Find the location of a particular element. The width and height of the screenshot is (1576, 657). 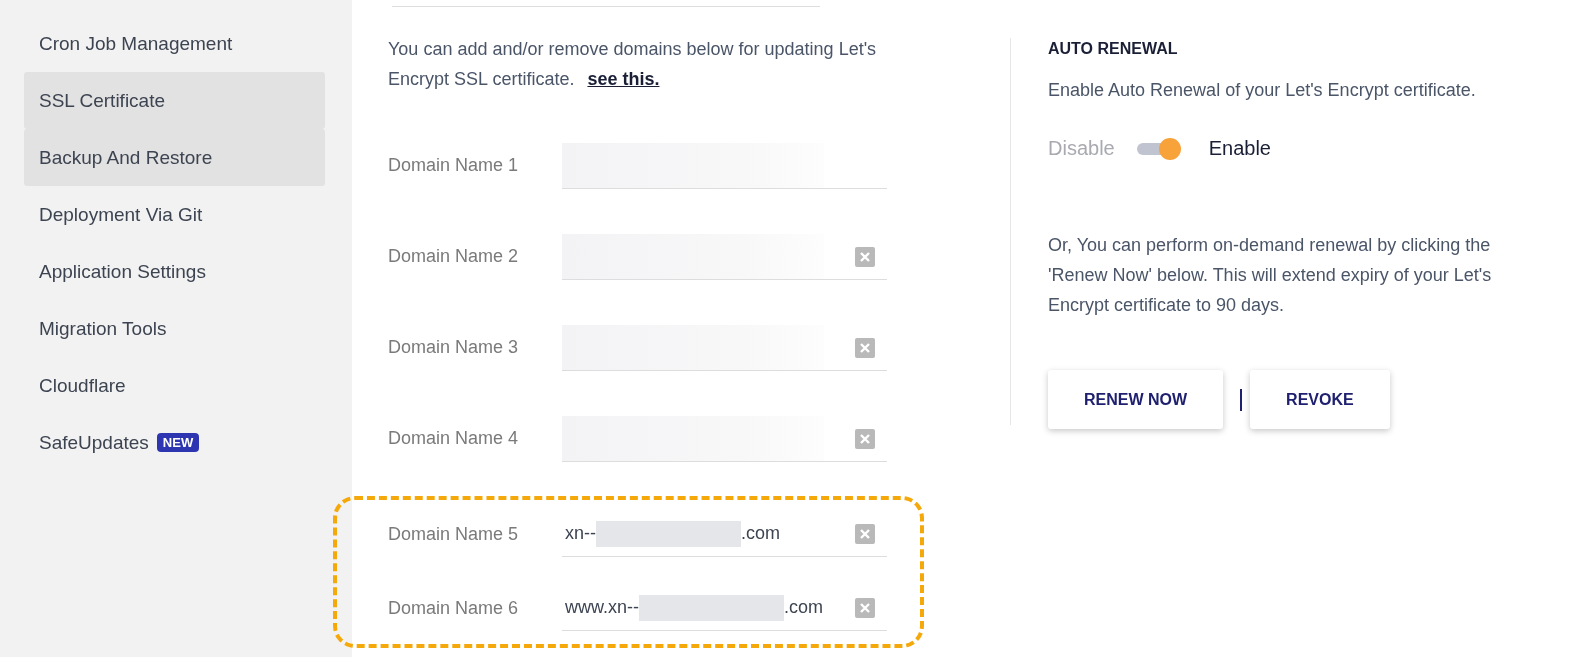

new-badge: NEW is located at coordinates (178, 442).